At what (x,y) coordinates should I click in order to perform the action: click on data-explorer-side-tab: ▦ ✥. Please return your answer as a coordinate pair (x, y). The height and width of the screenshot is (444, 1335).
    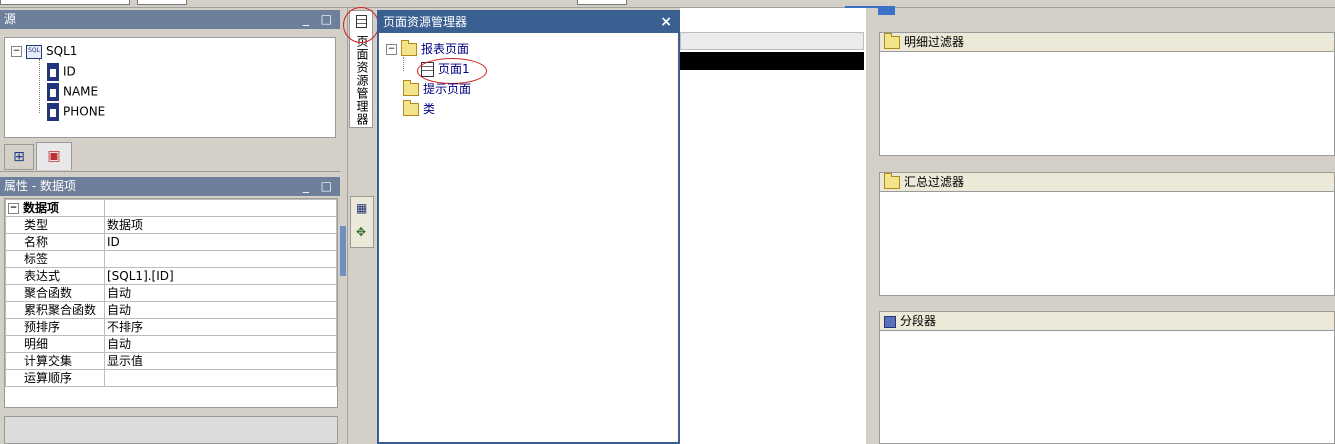
    Looking at the image, I should click on (362, 222).